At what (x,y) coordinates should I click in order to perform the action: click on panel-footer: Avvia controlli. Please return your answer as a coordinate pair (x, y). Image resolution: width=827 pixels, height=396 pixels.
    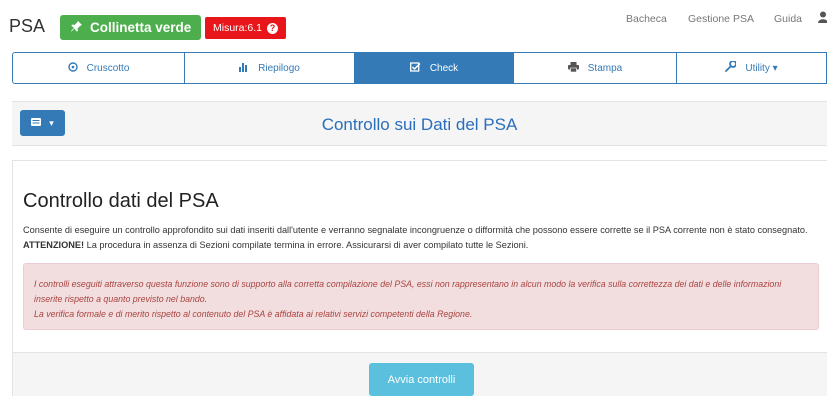
    Looking at the image, I should click on (420, 374).